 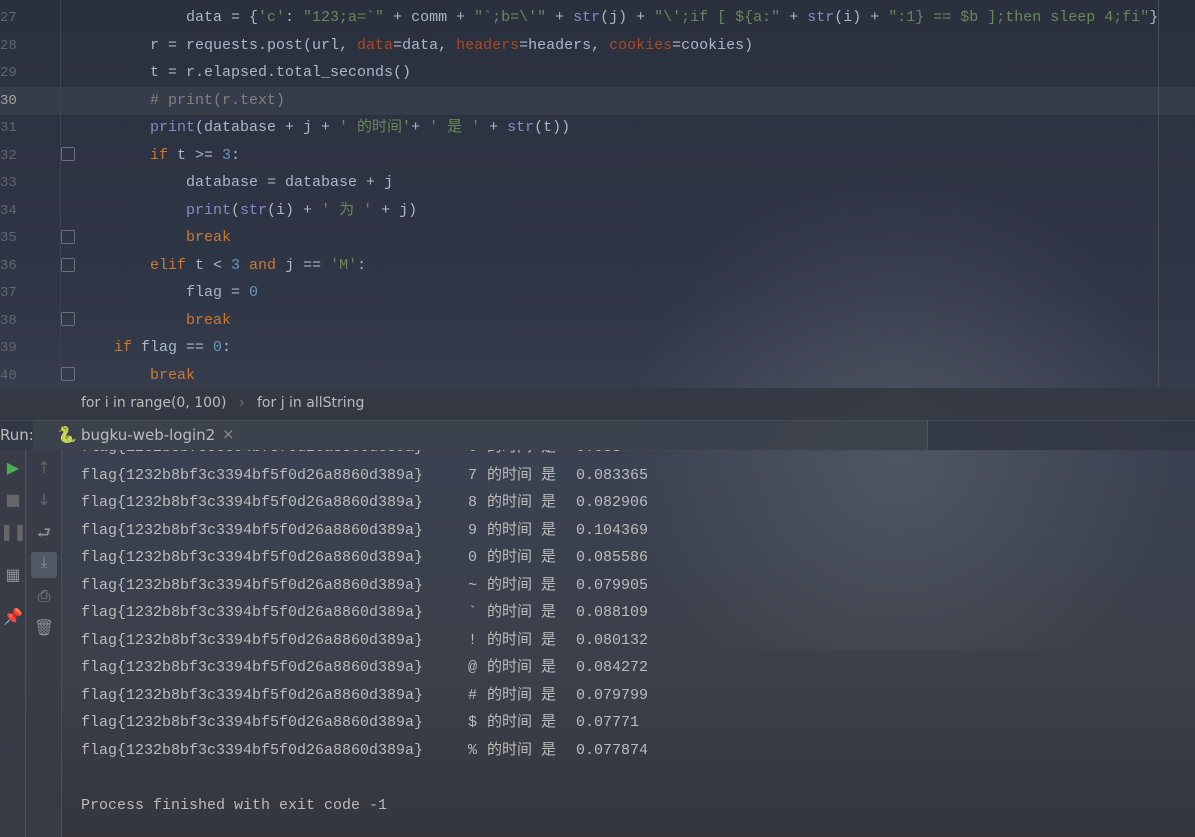 What do you see at coordinates (473, 695) in the screenshot?
I see `console-char: #` at bounding box center [473, 695].